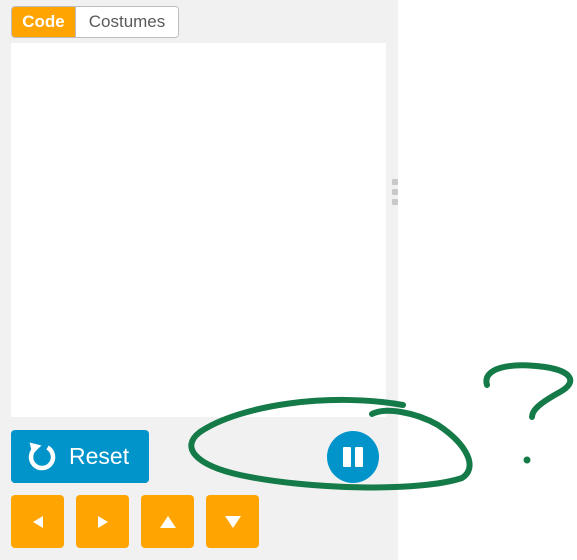  Describe the element at coordinates (43, 22) in the screenshot. I see `tab-code: Code` at that location.